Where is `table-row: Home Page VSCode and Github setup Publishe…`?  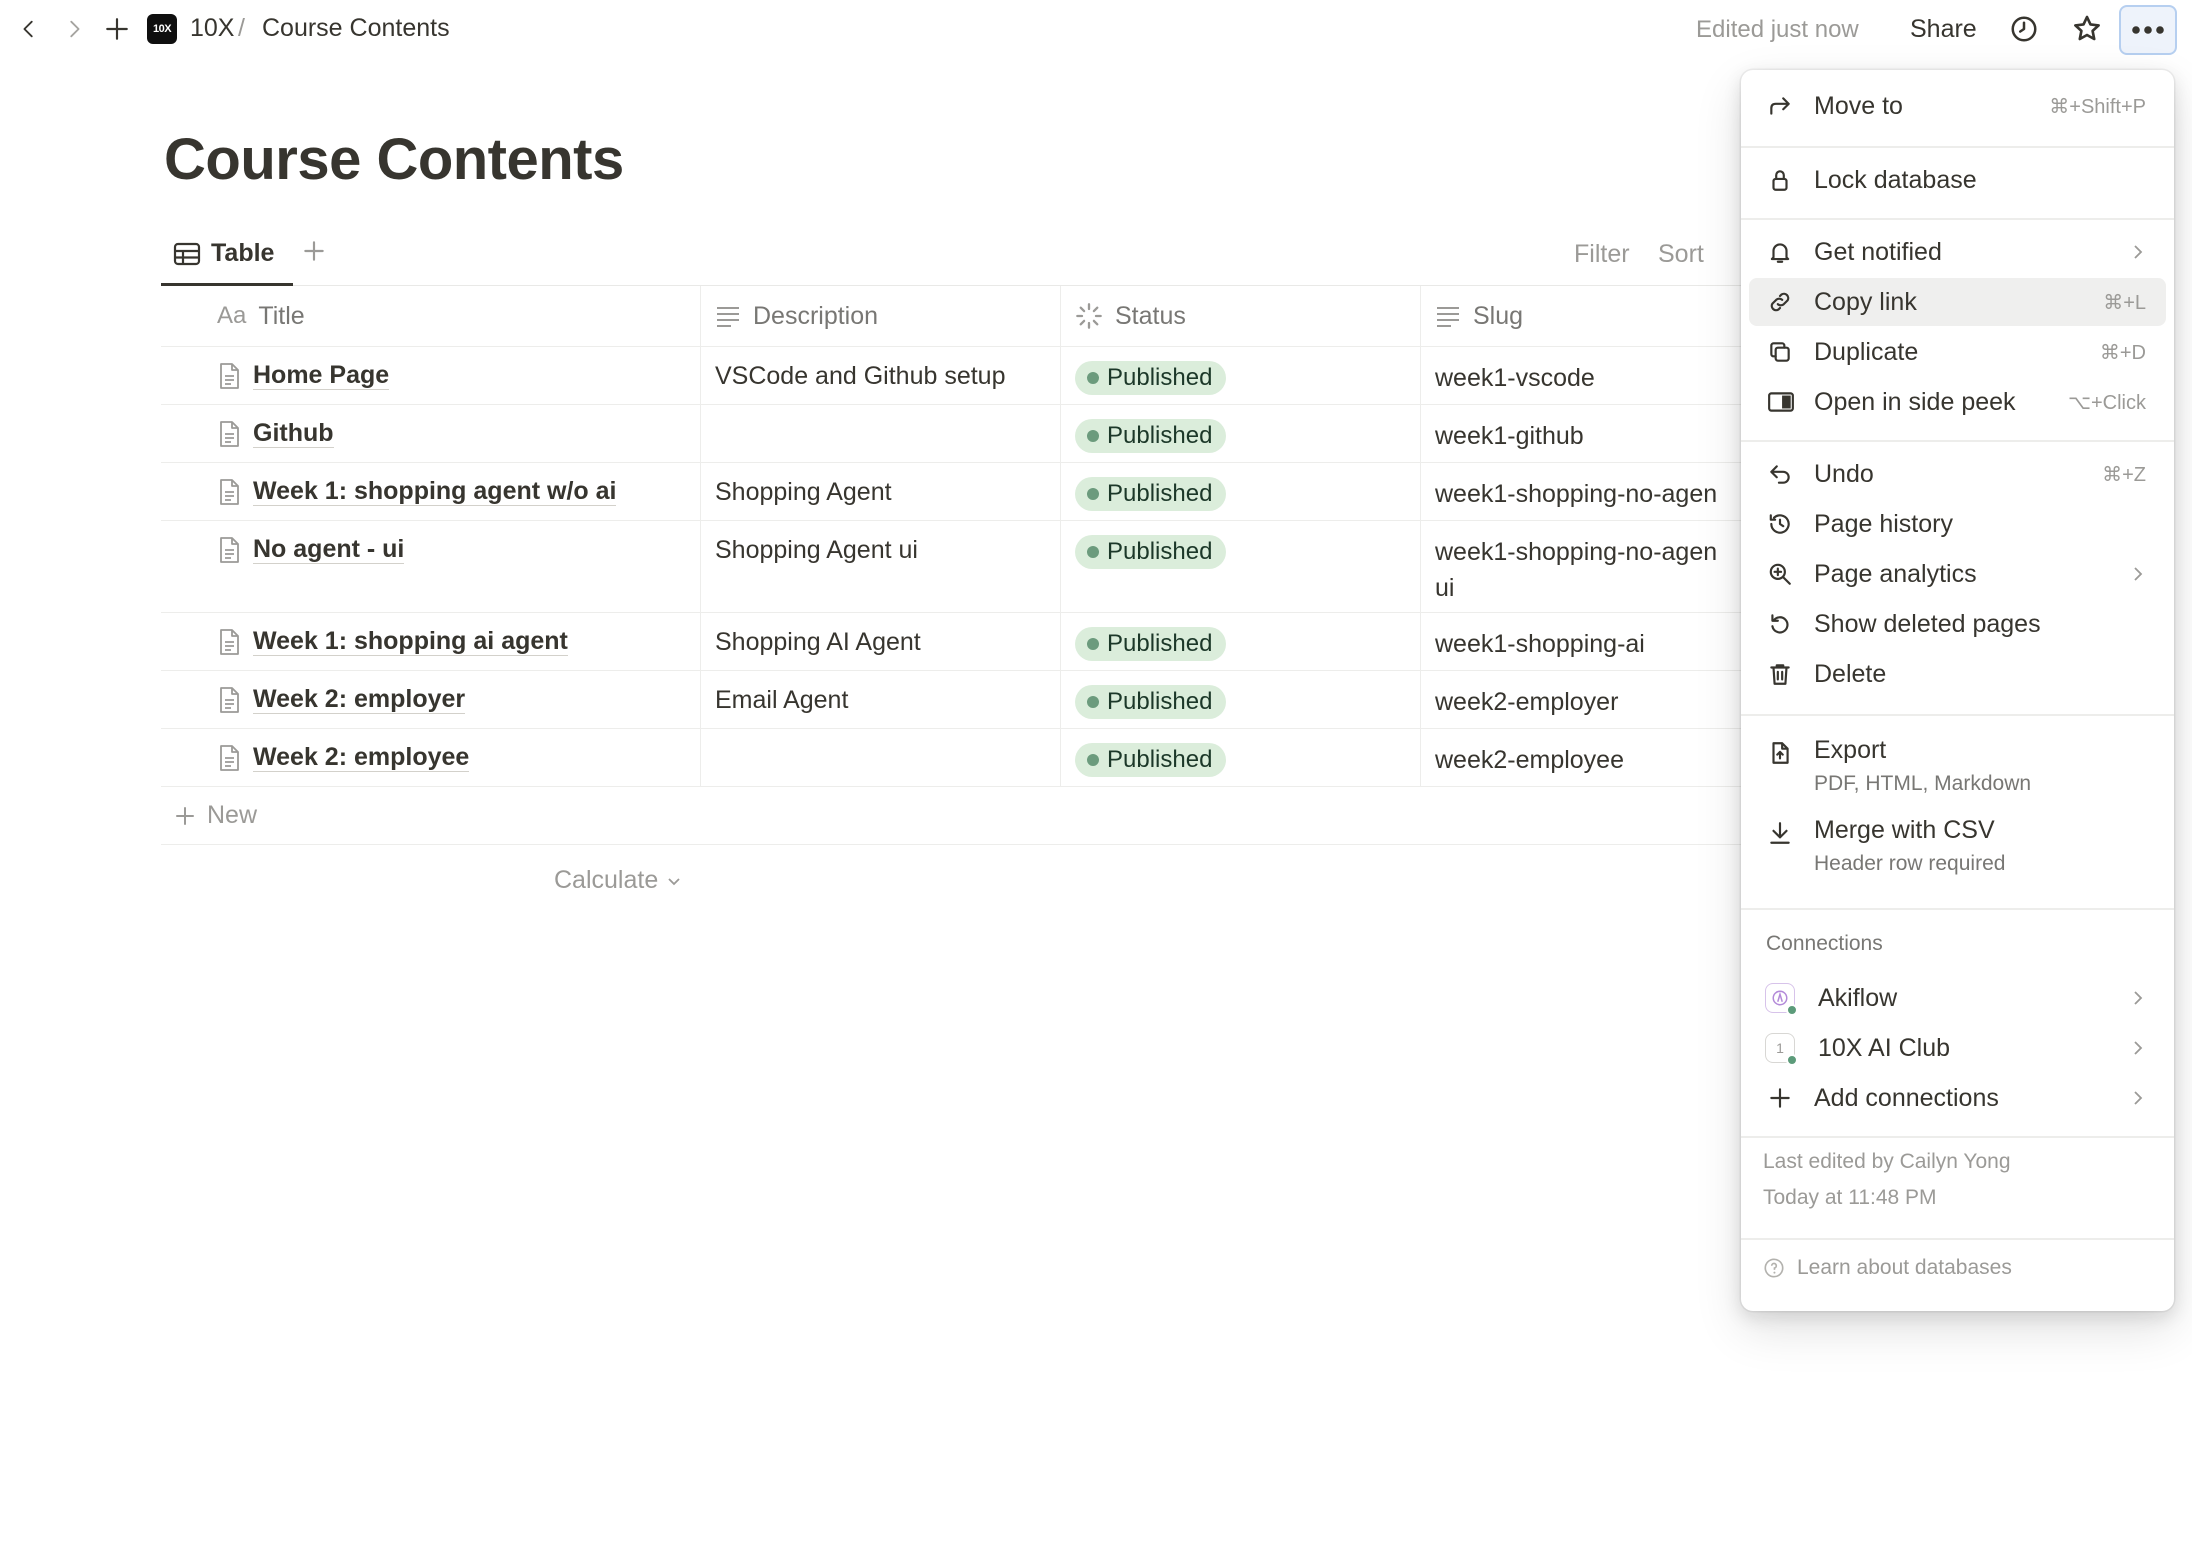
table-row: Home Page VSCode and Github setup Publishe… is located at coordinates (951, 376).